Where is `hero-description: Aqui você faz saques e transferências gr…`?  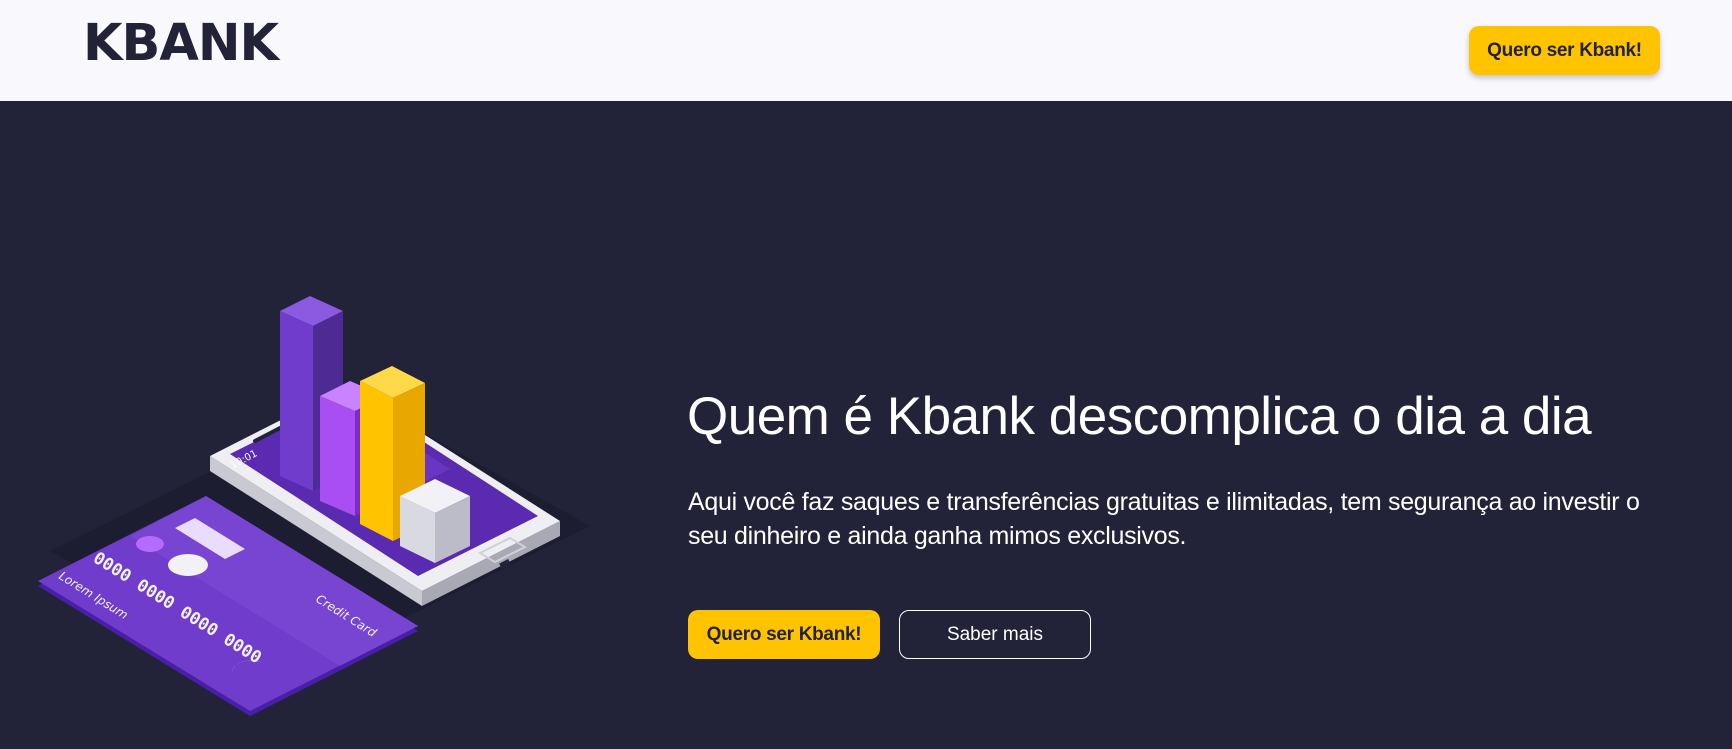
hero-description: Aqui você faz saques e transferências gr… is located at coordinates (1188, 519).